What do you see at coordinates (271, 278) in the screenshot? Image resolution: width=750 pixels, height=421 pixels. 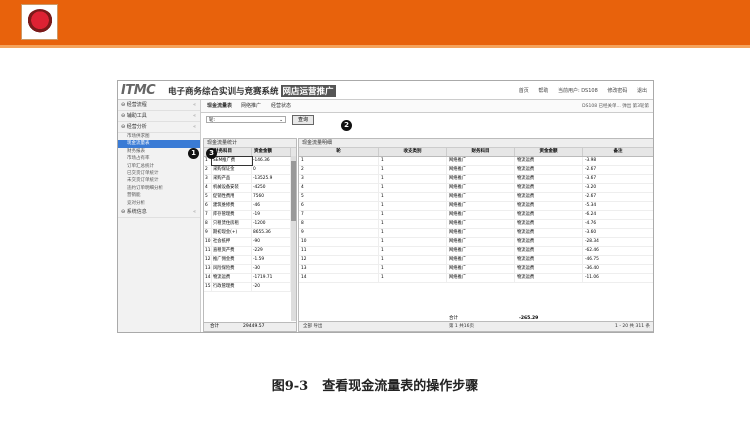 I see `table-cell: -1719.71` at bounding box center [271, 278].